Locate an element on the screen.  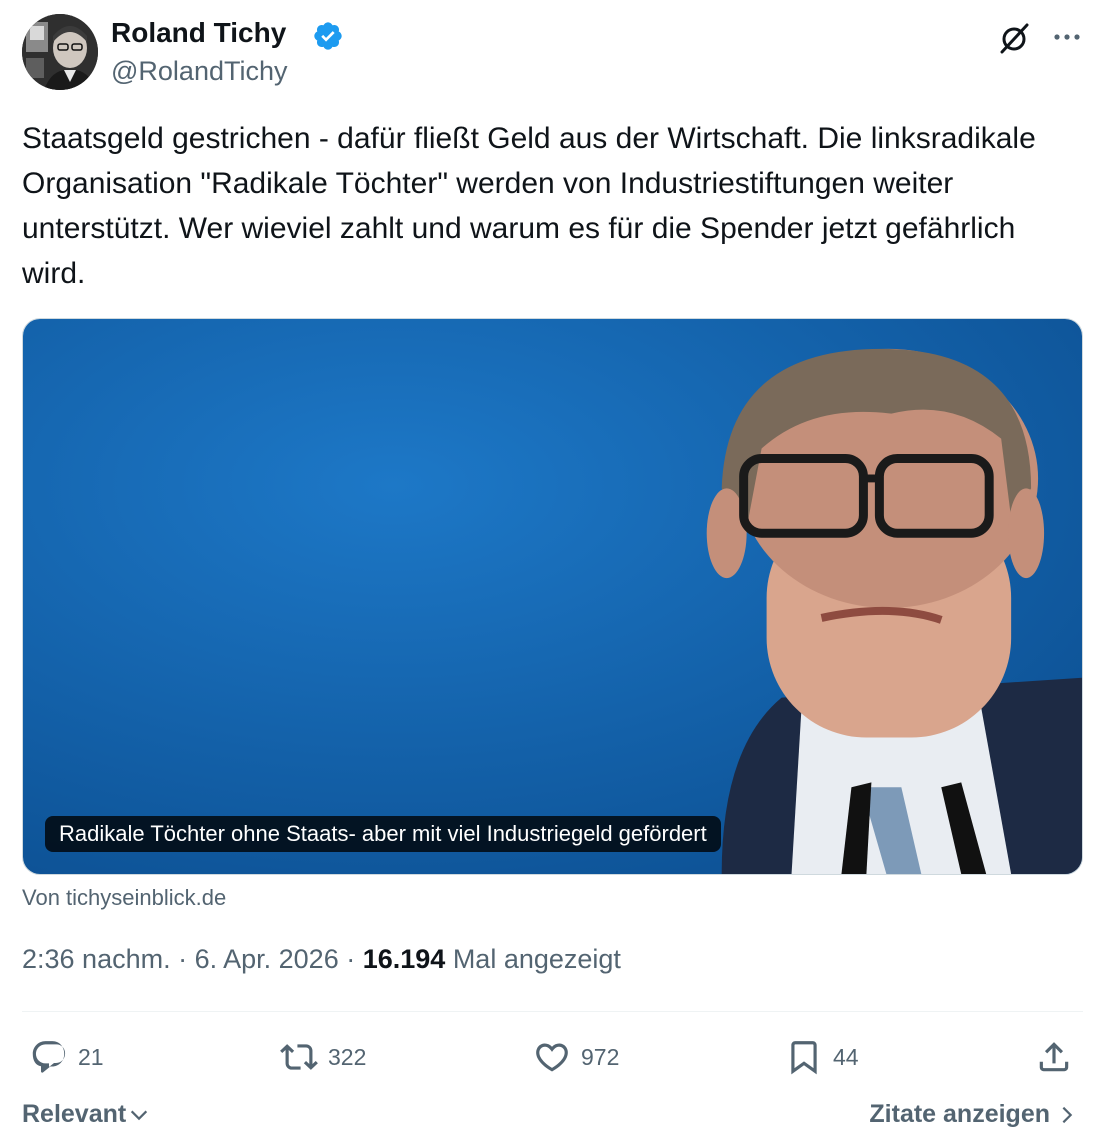
view-quotes-link: Zitate anzeigen is located at coordinates (973, 1114).